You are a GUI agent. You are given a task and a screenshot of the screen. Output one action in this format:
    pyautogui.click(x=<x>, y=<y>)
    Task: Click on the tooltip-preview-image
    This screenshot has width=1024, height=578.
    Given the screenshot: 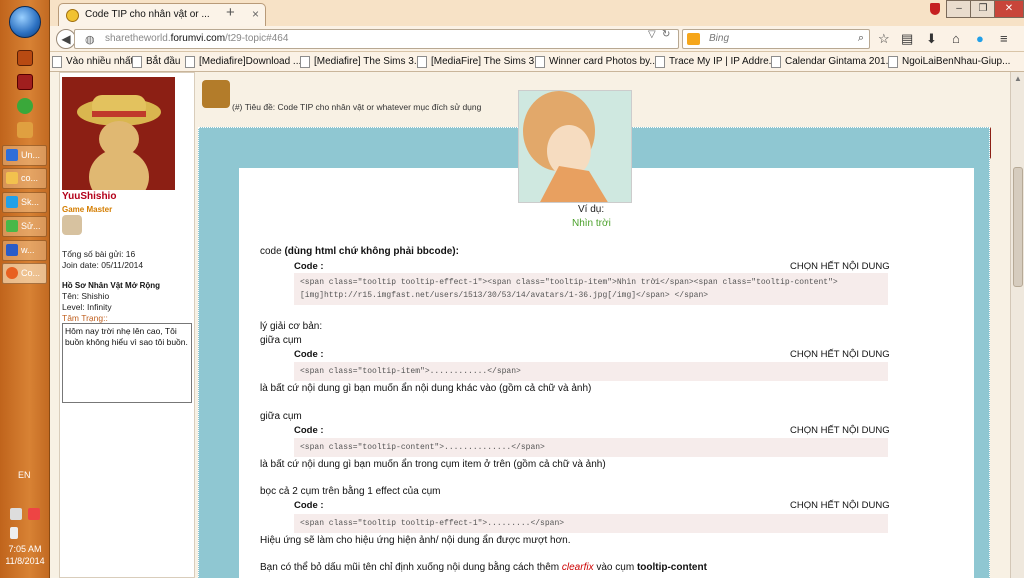 What is the action you would take?
    pyautogui.click(x=575, y=146)
    